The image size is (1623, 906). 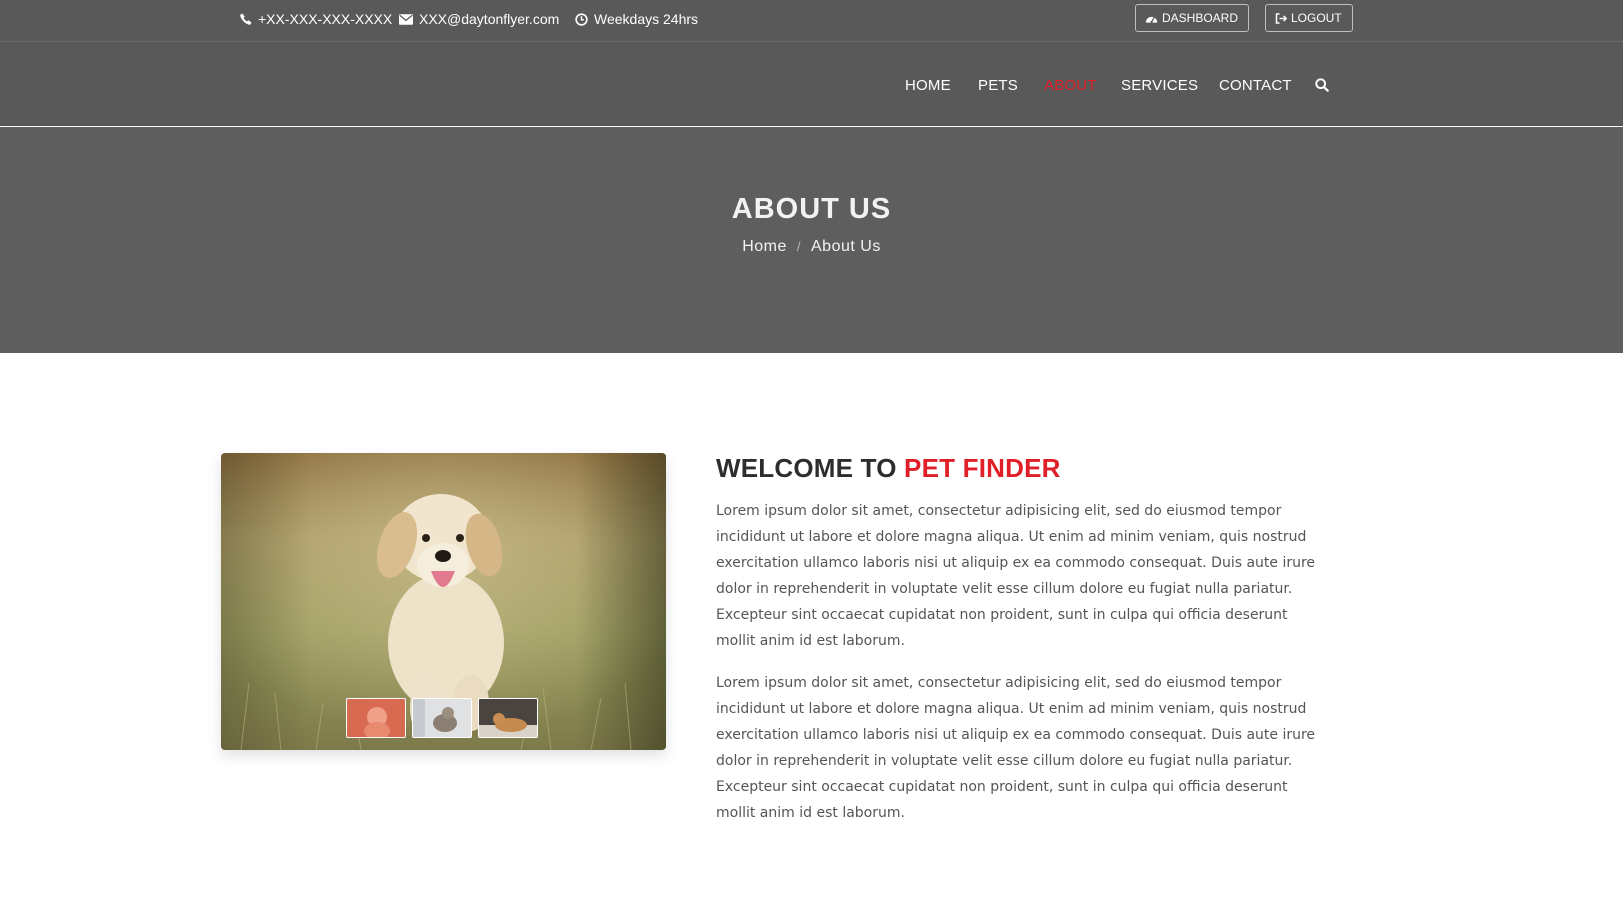 I want to click on dashboard-label: DASHBOARD, so click(x=1200, y=18).